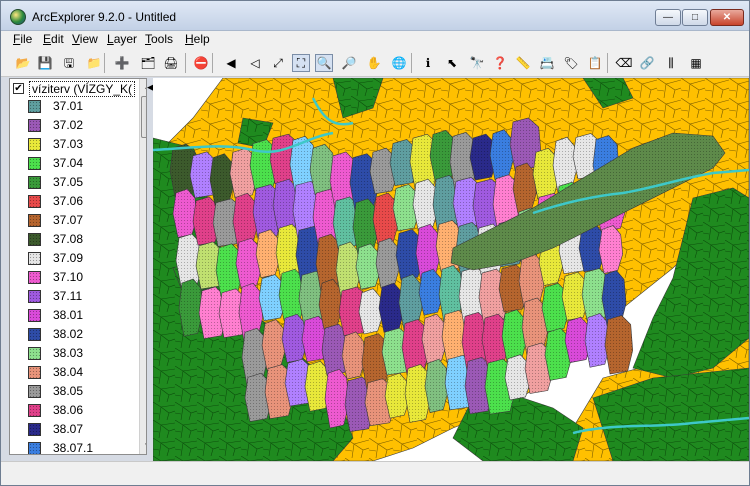 This screenshot has height=486, width=750. Describe the element at coordinates (83, 163) in the screenshot. I see `legend-item: 37.04` at that location.